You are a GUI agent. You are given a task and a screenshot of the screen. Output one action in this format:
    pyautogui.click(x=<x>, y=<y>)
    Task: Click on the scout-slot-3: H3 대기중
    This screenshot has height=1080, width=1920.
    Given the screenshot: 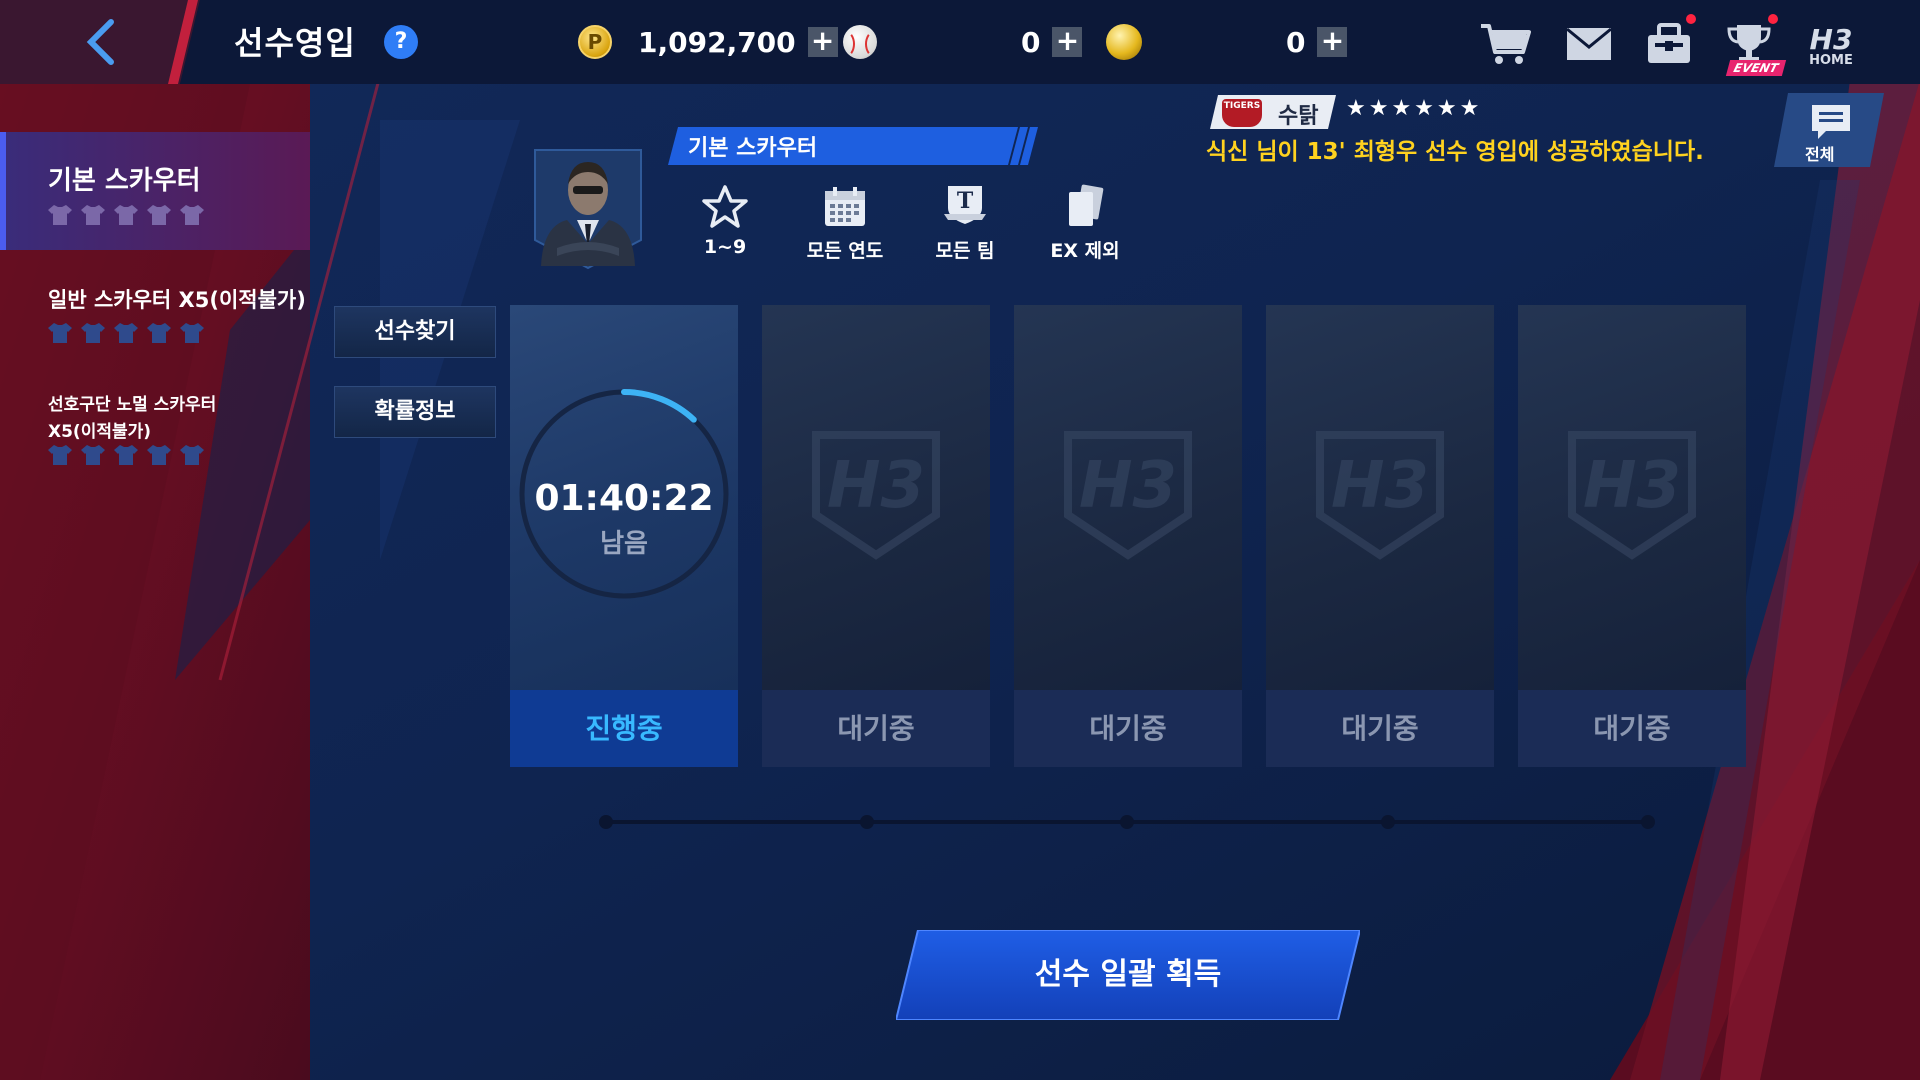 What is the action you would take?
    pyautogui.click(x=1128, y=536)
    